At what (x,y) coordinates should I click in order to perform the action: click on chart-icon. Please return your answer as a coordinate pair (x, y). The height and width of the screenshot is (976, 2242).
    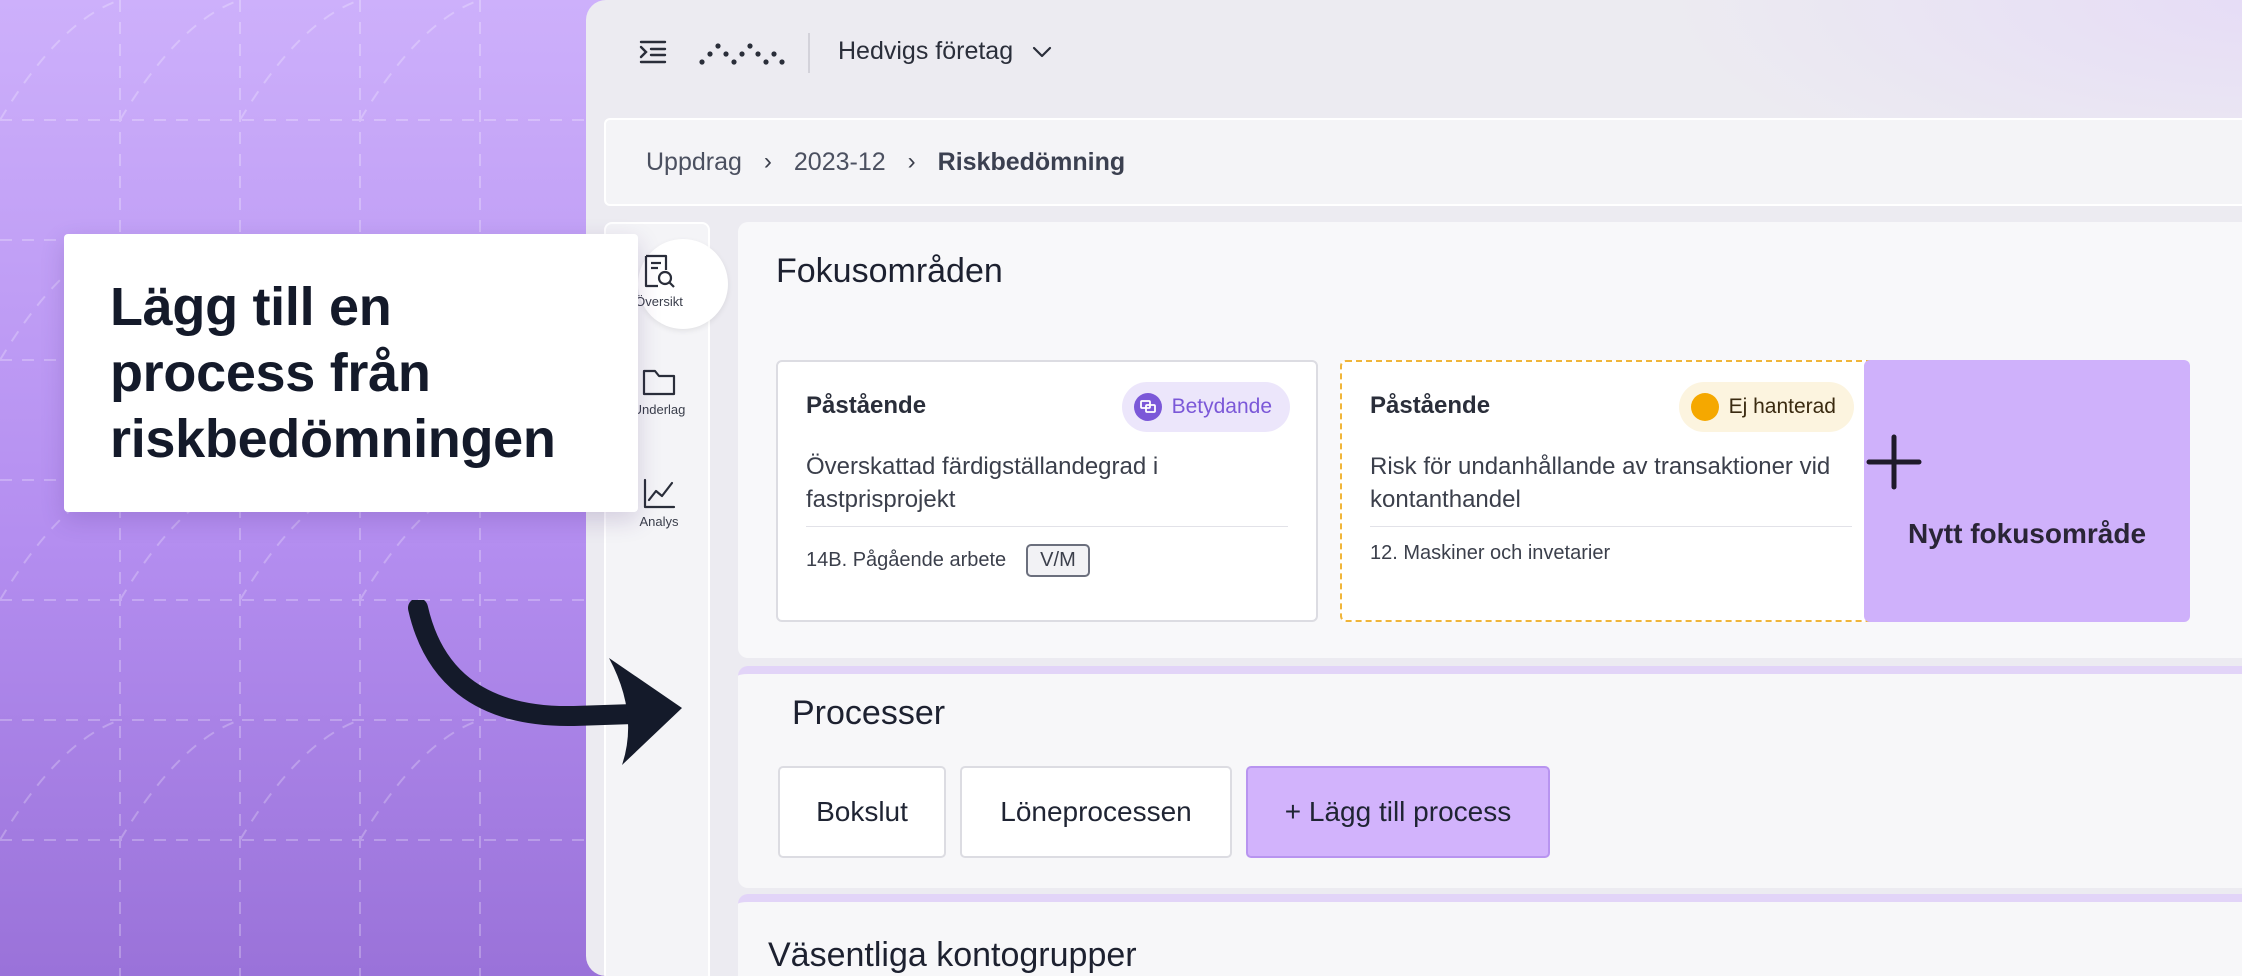
    Looking at the image, I should click on (659, 493).